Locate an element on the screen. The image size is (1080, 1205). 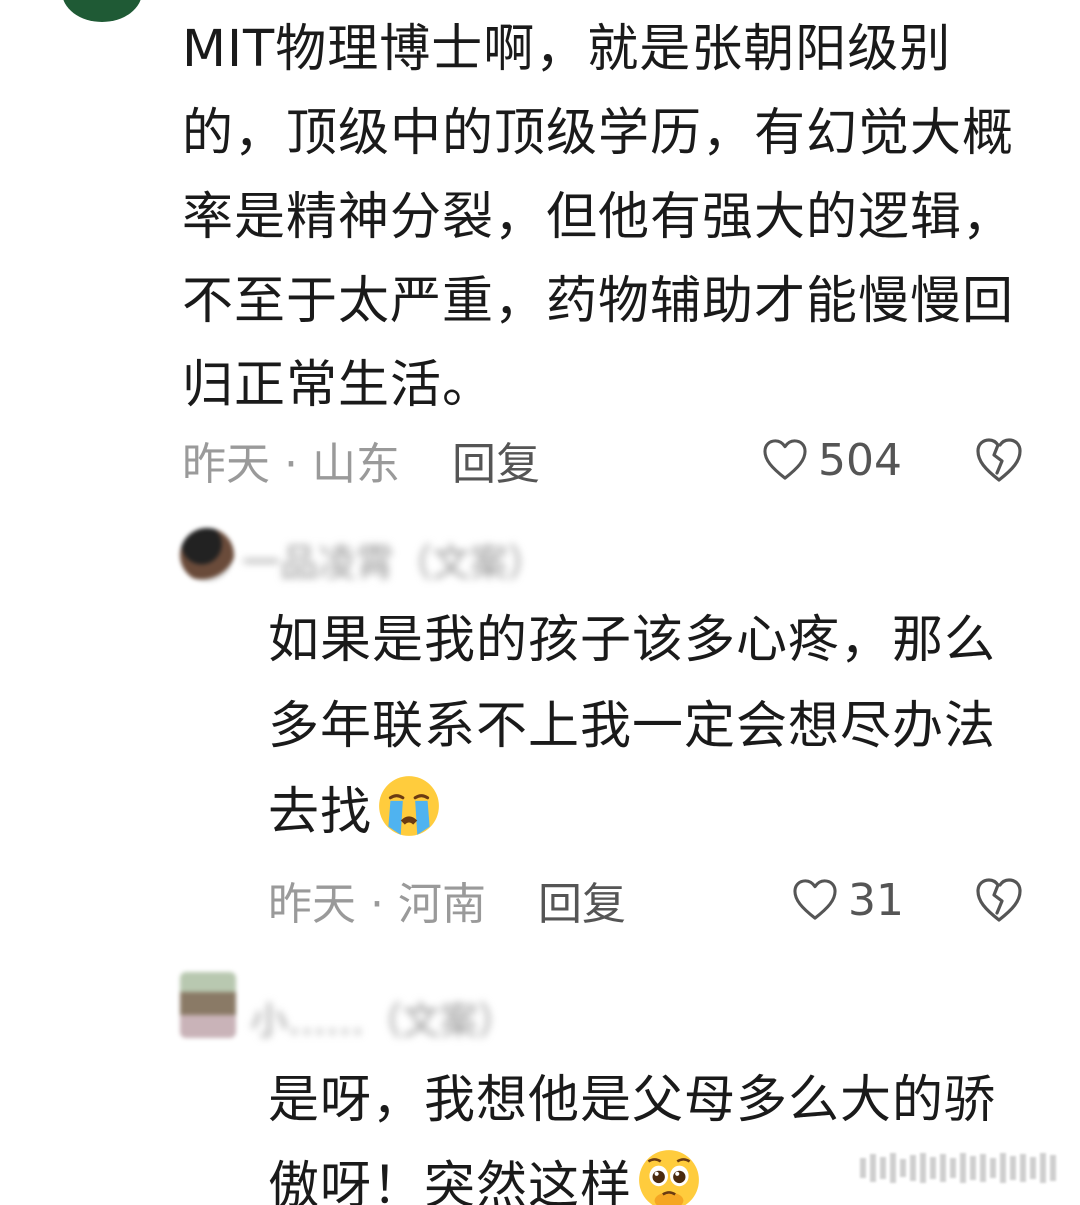
like-button: 504 is located at coordinates (832, 460).